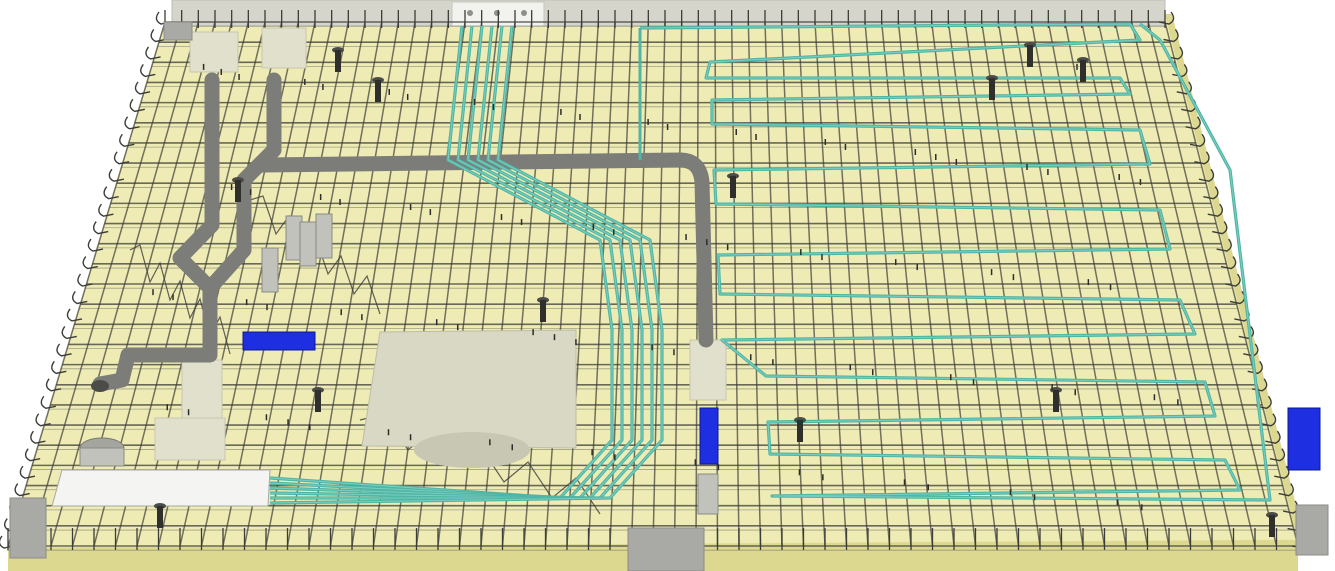 This screenshot has height=571, width=1335. I want to click on tank-body, so click(102, 457).